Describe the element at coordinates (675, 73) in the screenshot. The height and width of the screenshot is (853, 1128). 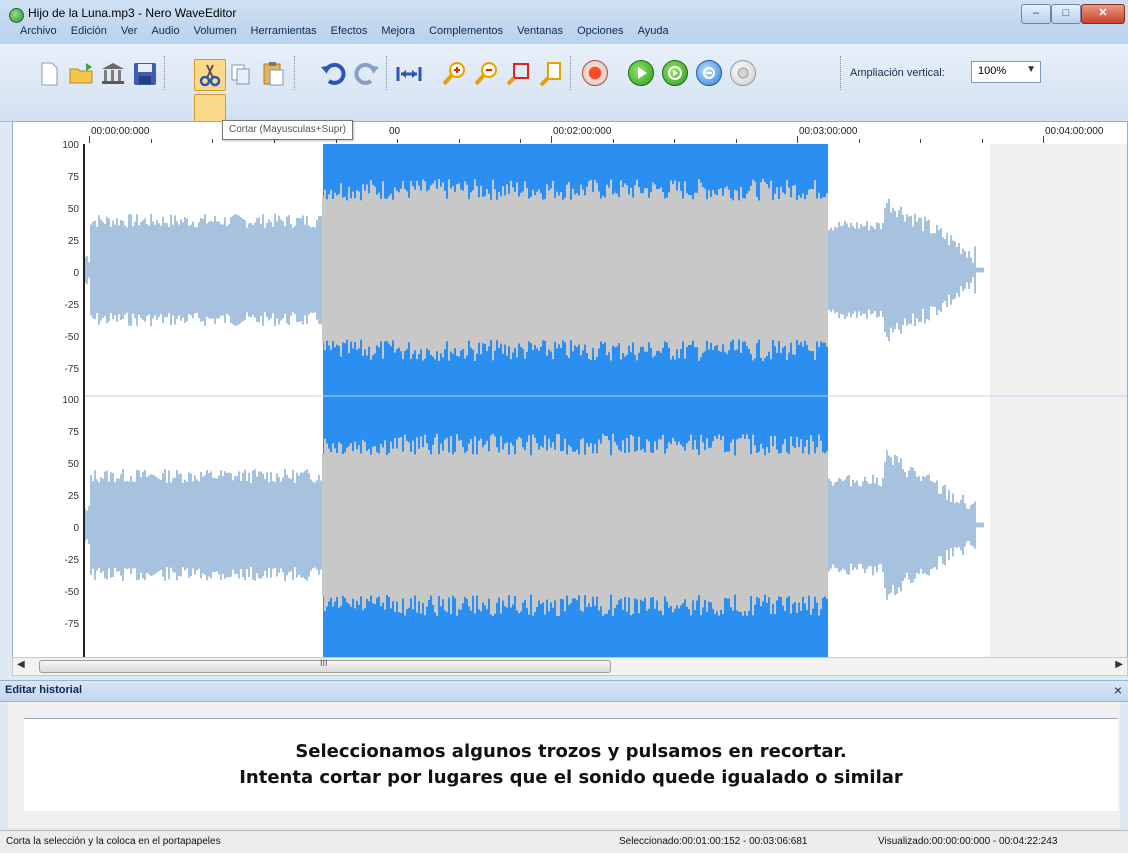
I see `play-selection-button` at that location.